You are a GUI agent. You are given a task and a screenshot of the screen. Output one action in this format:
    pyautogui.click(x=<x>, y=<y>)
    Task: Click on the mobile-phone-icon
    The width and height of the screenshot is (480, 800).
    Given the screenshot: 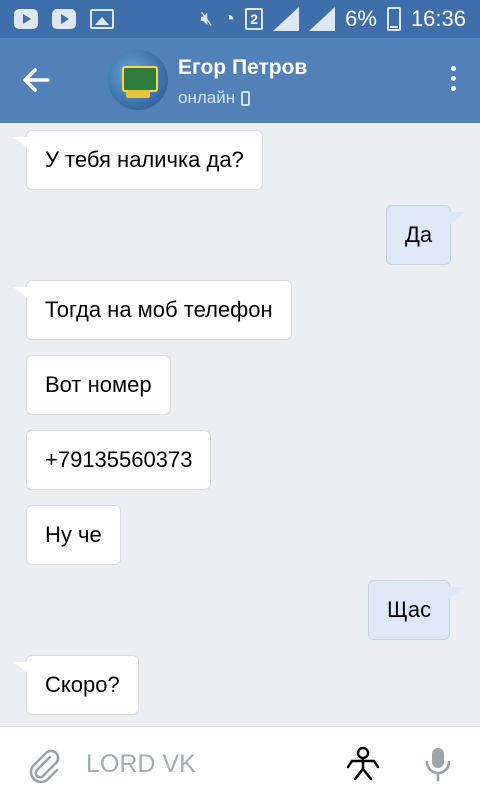 What is the action you would take?
    pyautogui.click(x=246, y=98)
    